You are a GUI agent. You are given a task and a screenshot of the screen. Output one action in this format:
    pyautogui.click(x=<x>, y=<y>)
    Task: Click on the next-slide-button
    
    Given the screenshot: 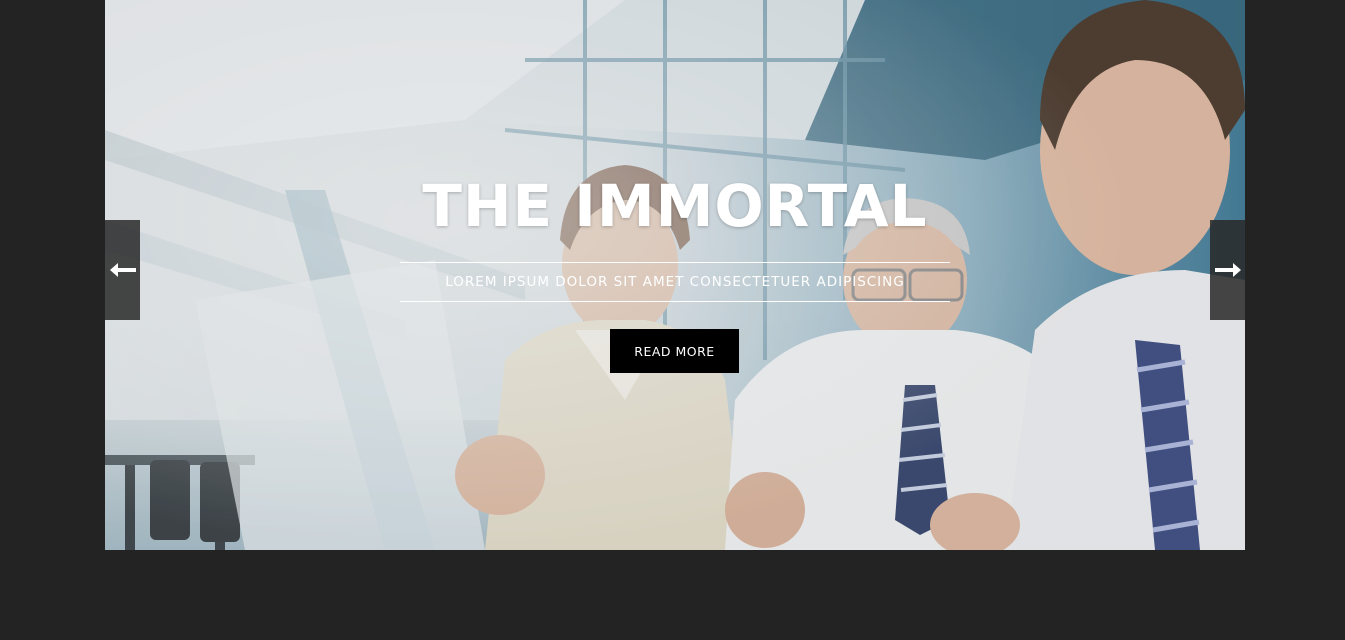 What is the action you would take?
    pyautogui.click(x=1227, y=270)
    